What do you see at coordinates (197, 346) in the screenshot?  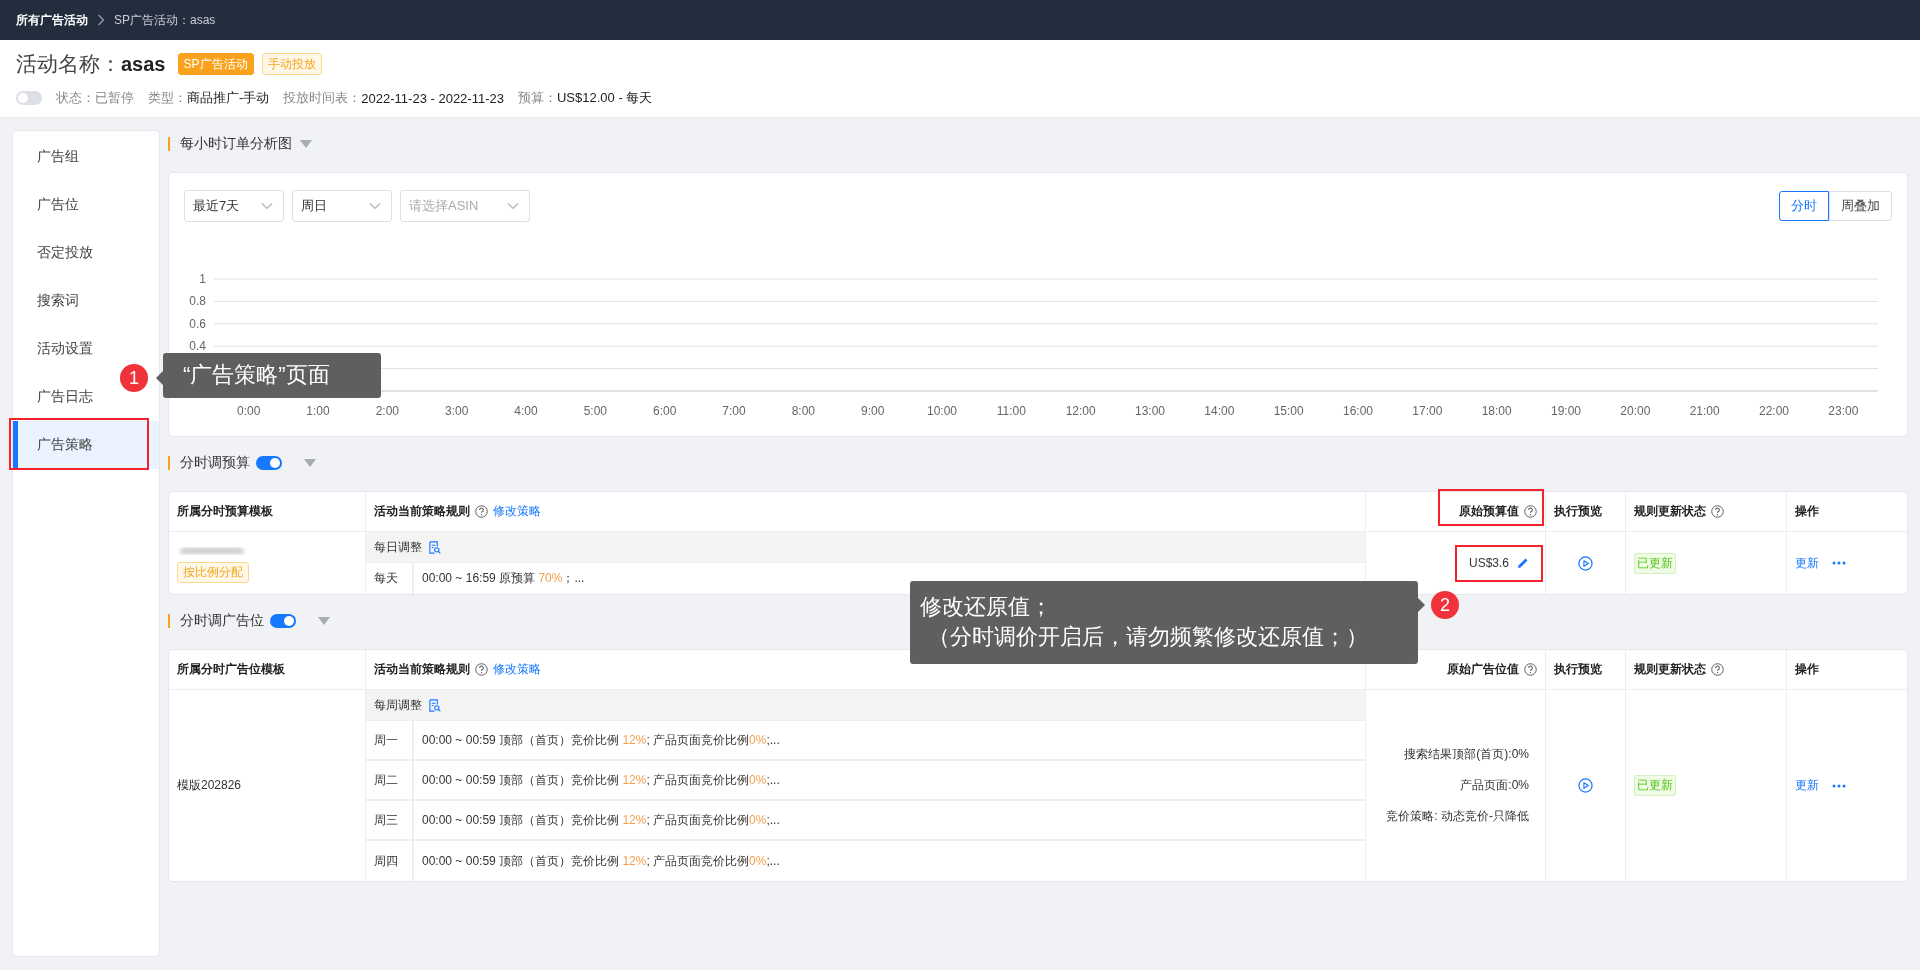 I see `axis-label: 0.4` at bounding box center [197, 346].